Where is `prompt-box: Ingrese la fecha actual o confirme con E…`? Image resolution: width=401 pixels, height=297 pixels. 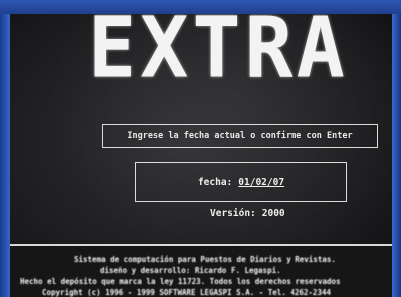 prompt-box: Ingrese la fecha actual o confirme con E… is located at coordinates (240, 136).